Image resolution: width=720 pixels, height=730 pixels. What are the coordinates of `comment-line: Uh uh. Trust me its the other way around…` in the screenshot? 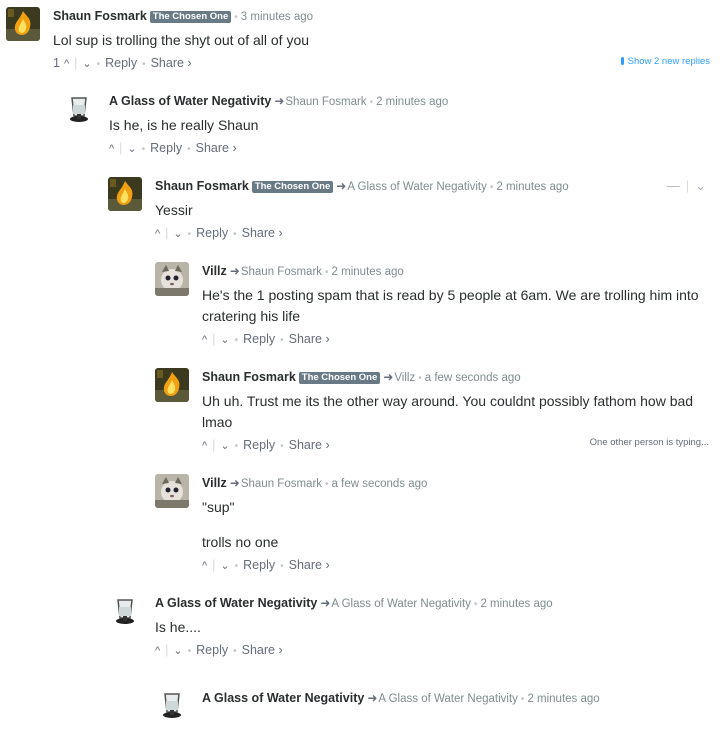 It's located at (448, 401).